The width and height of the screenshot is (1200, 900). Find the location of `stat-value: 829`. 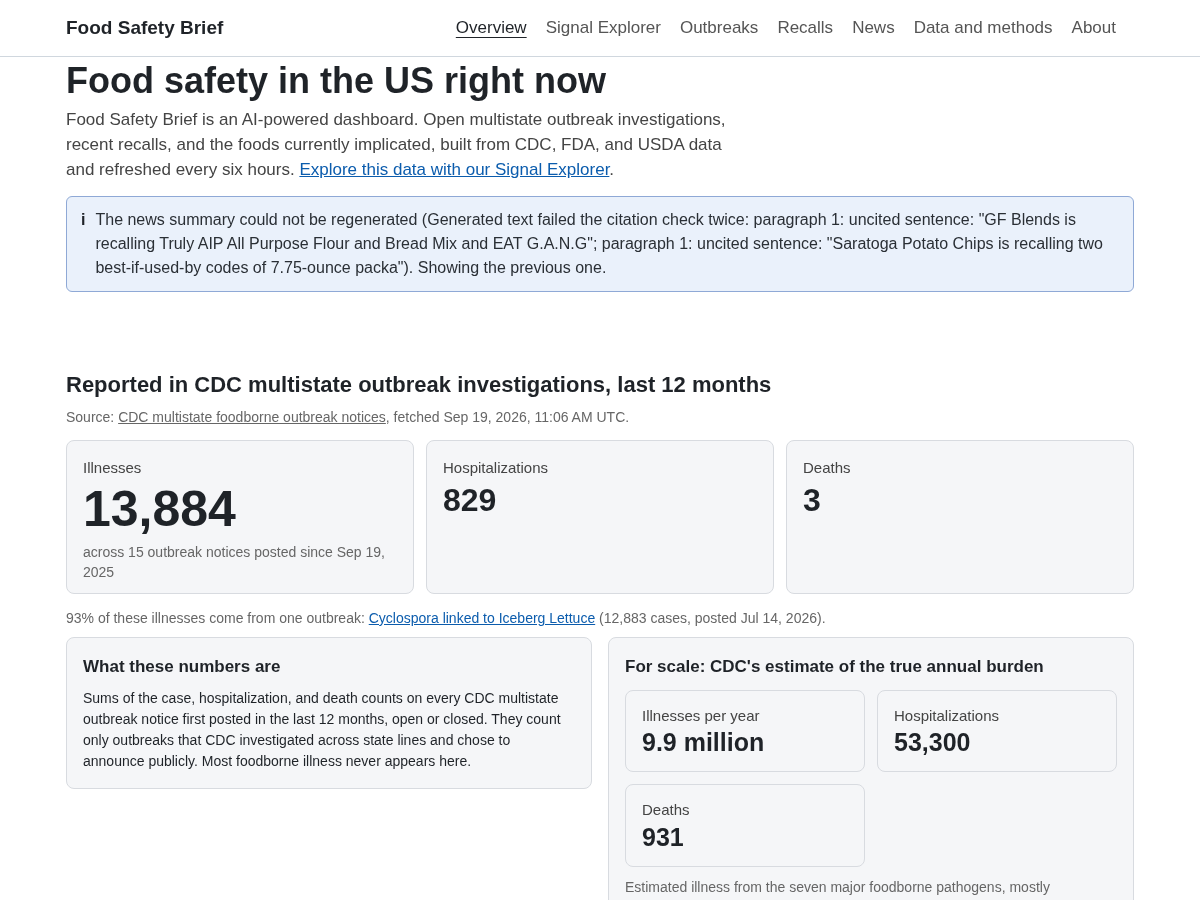

stat-value: 829 is located at coordinates (470, 500).